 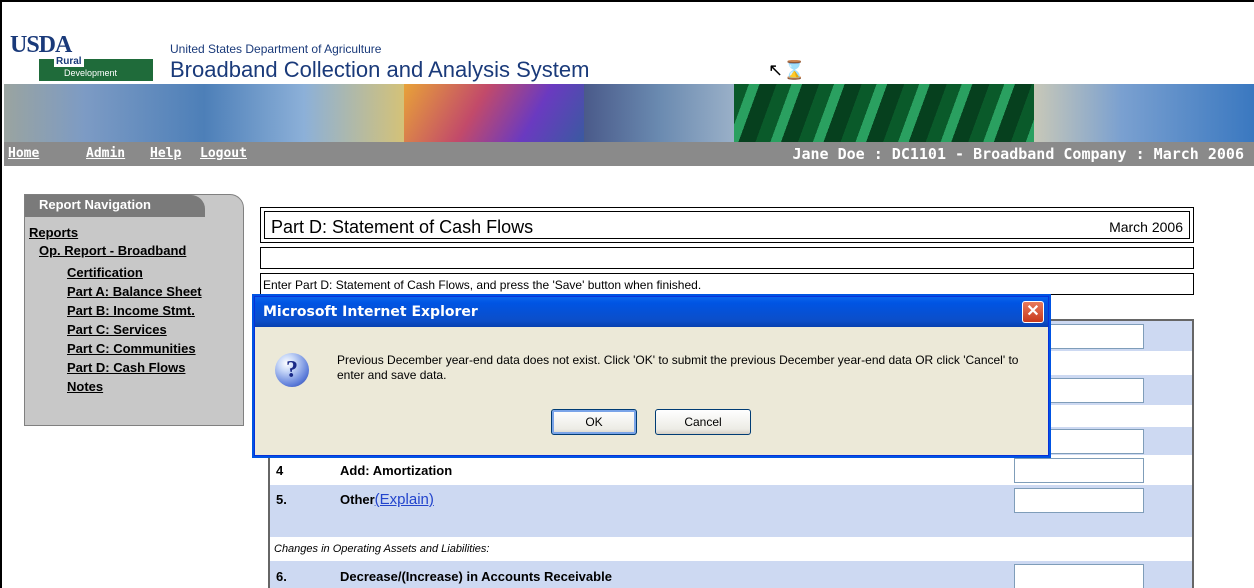 I want to click on nav-link-part-d: Part D: Cash Flows, so click(x=134, y=367).